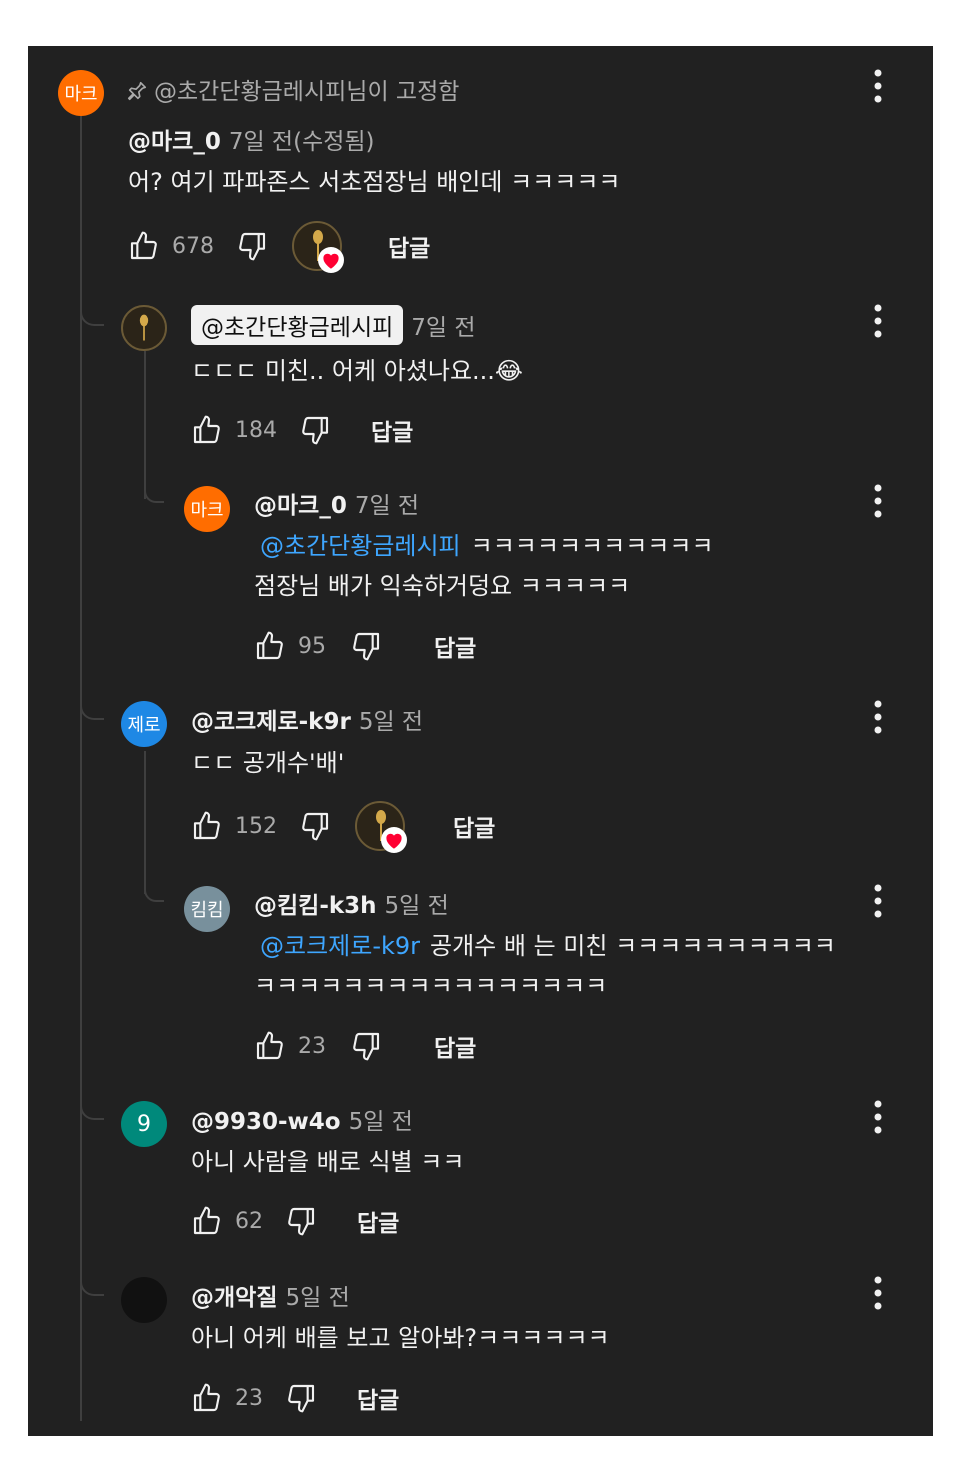  I want to click on mention-link: @초간단황금레시피, so click(360, 546).